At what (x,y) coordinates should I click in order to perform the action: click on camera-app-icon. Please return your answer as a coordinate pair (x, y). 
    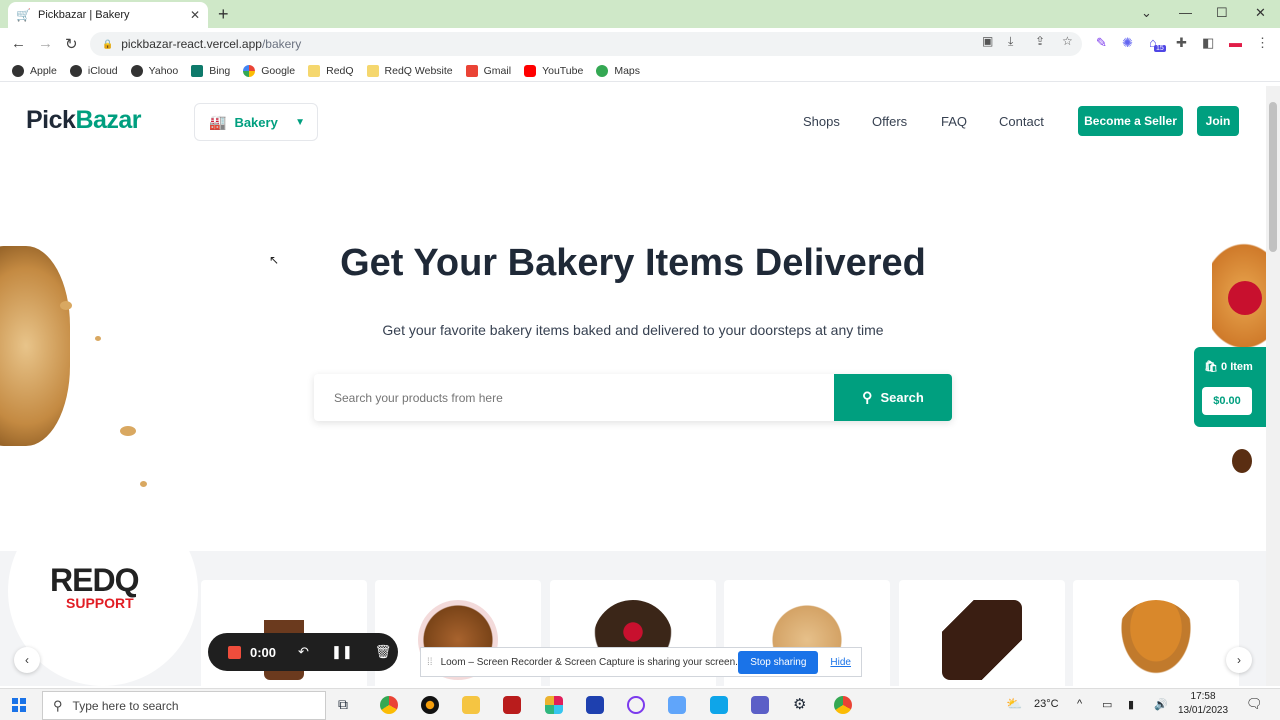
    Looking at the image, I should click on (430, 705).